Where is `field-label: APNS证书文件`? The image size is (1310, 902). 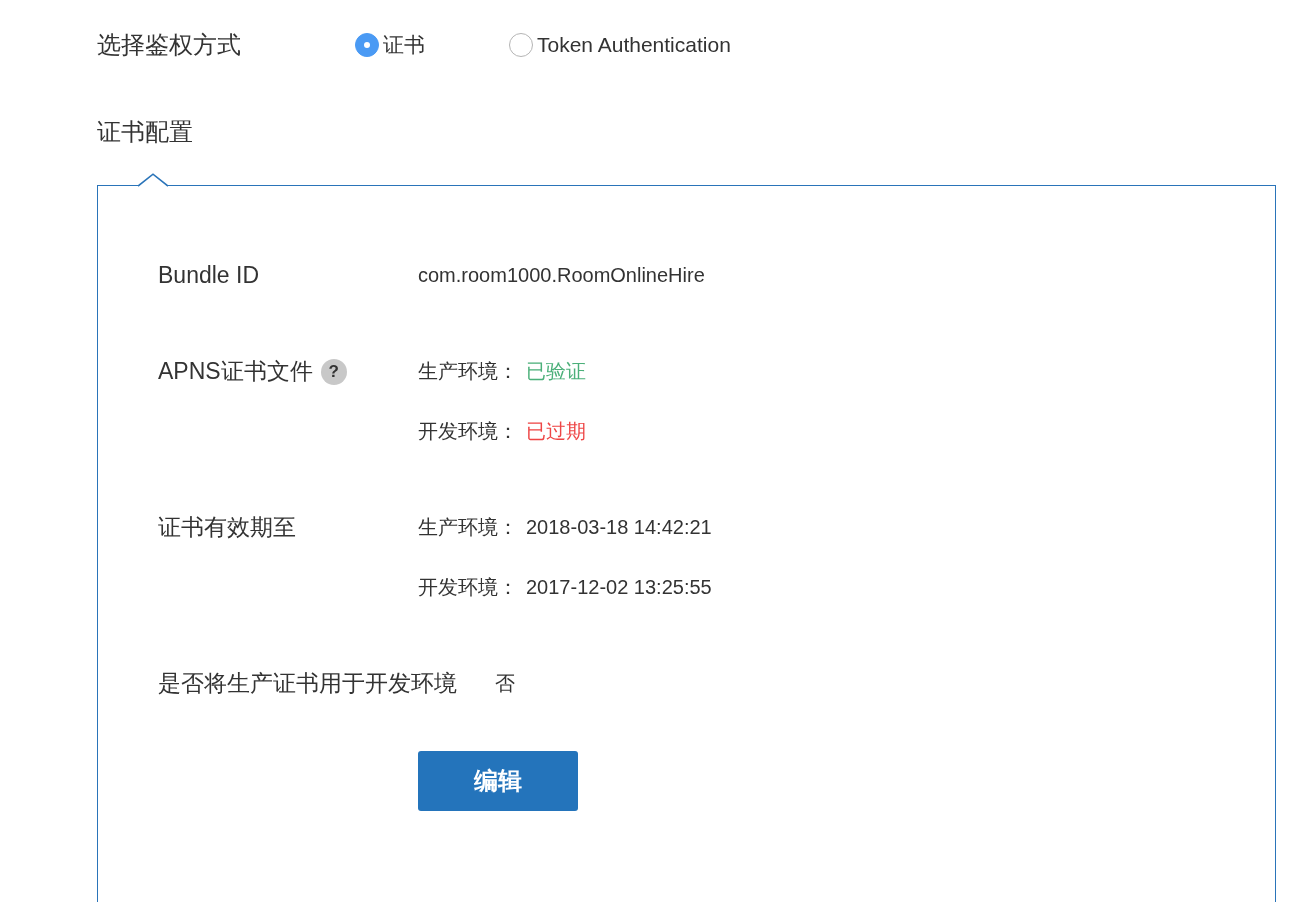
field-label: APNS证书文件 is located at coordinates (235, 371).